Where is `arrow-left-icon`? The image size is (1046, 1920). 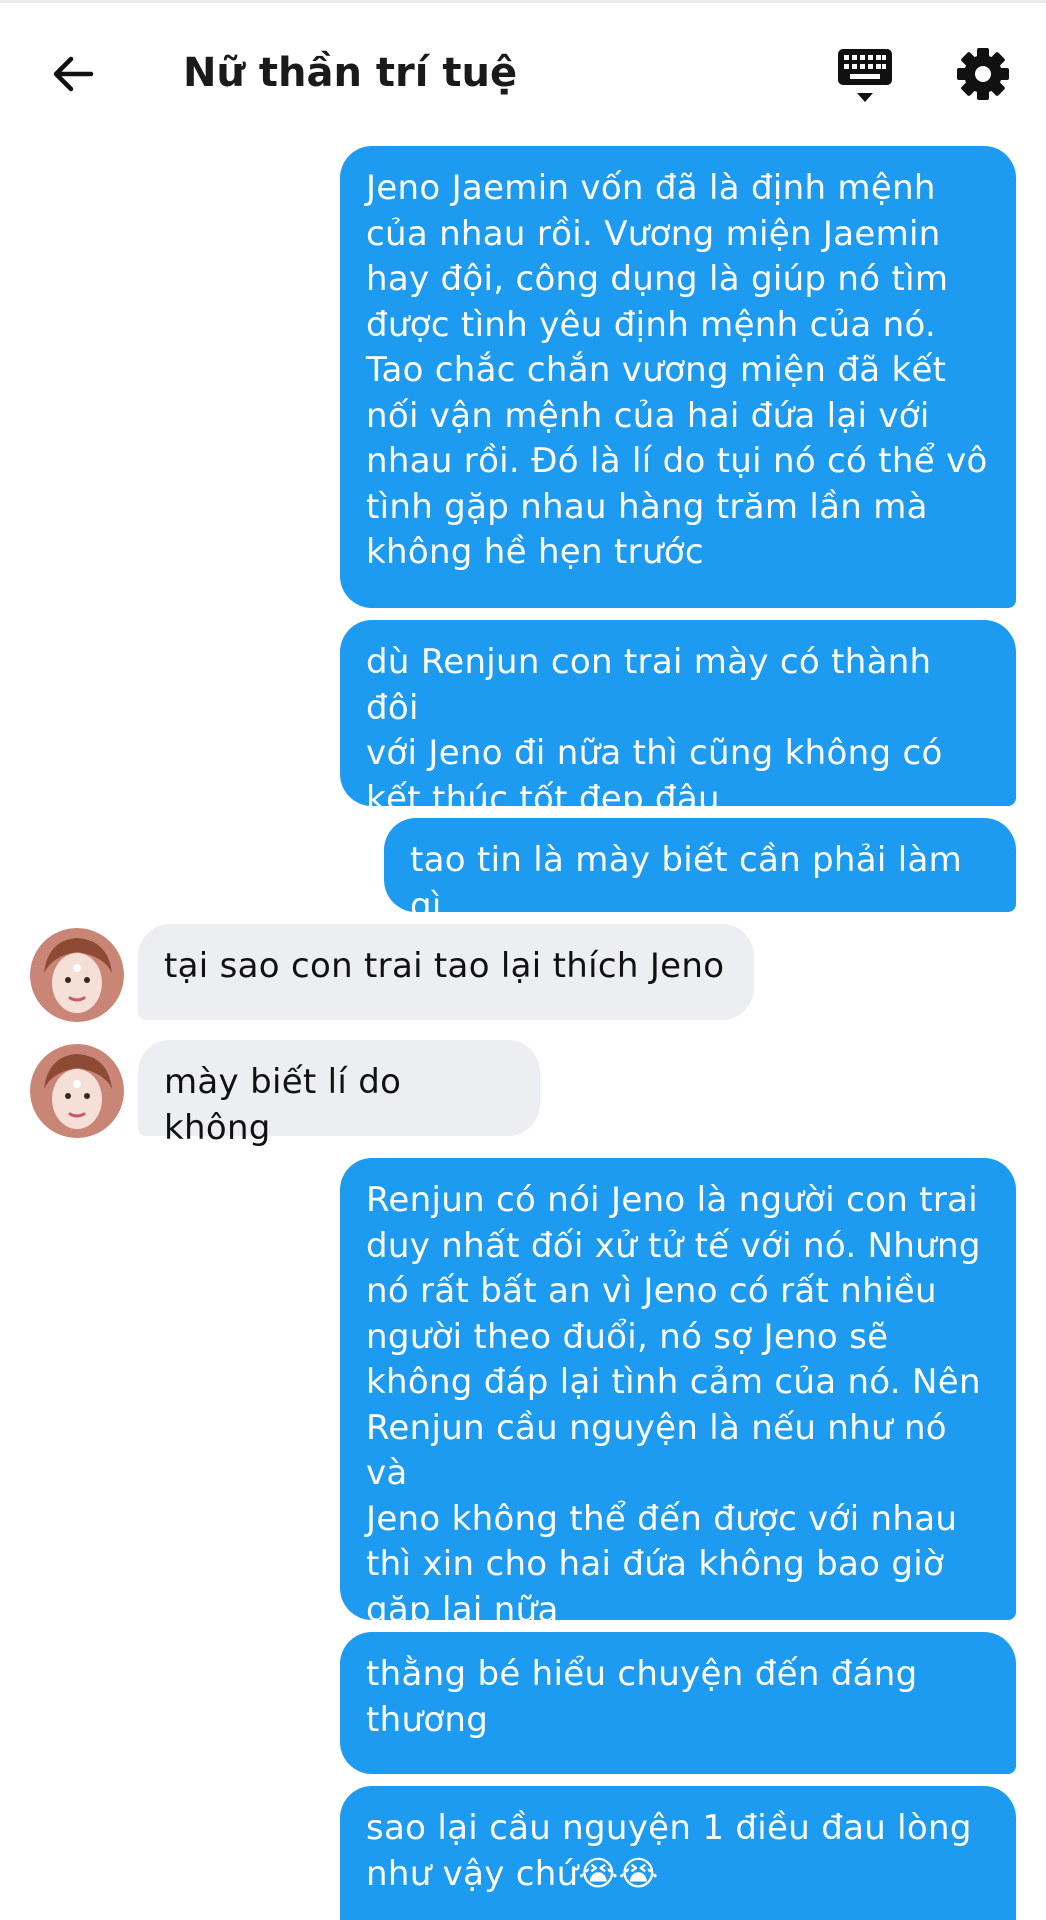 arrow-left-icon is located at coordinates (73, 74).